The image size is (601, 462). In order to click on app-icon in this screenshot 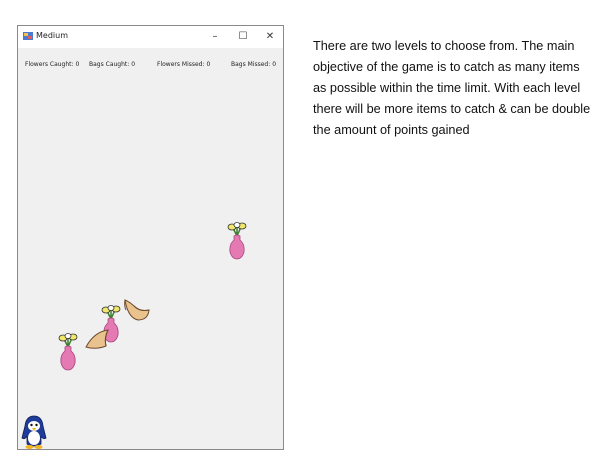, I will do `click(28, 36)`.